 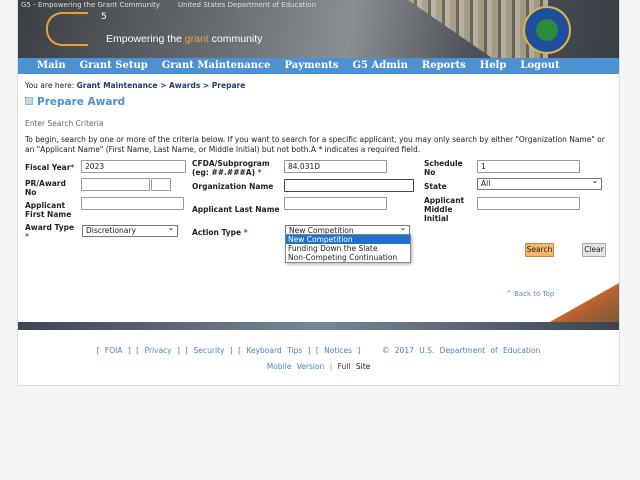 What do you see at coordinates (220, 232) in the screenshot?
I see `action-type-label: Action Type *` at bounding box center [220, 232].